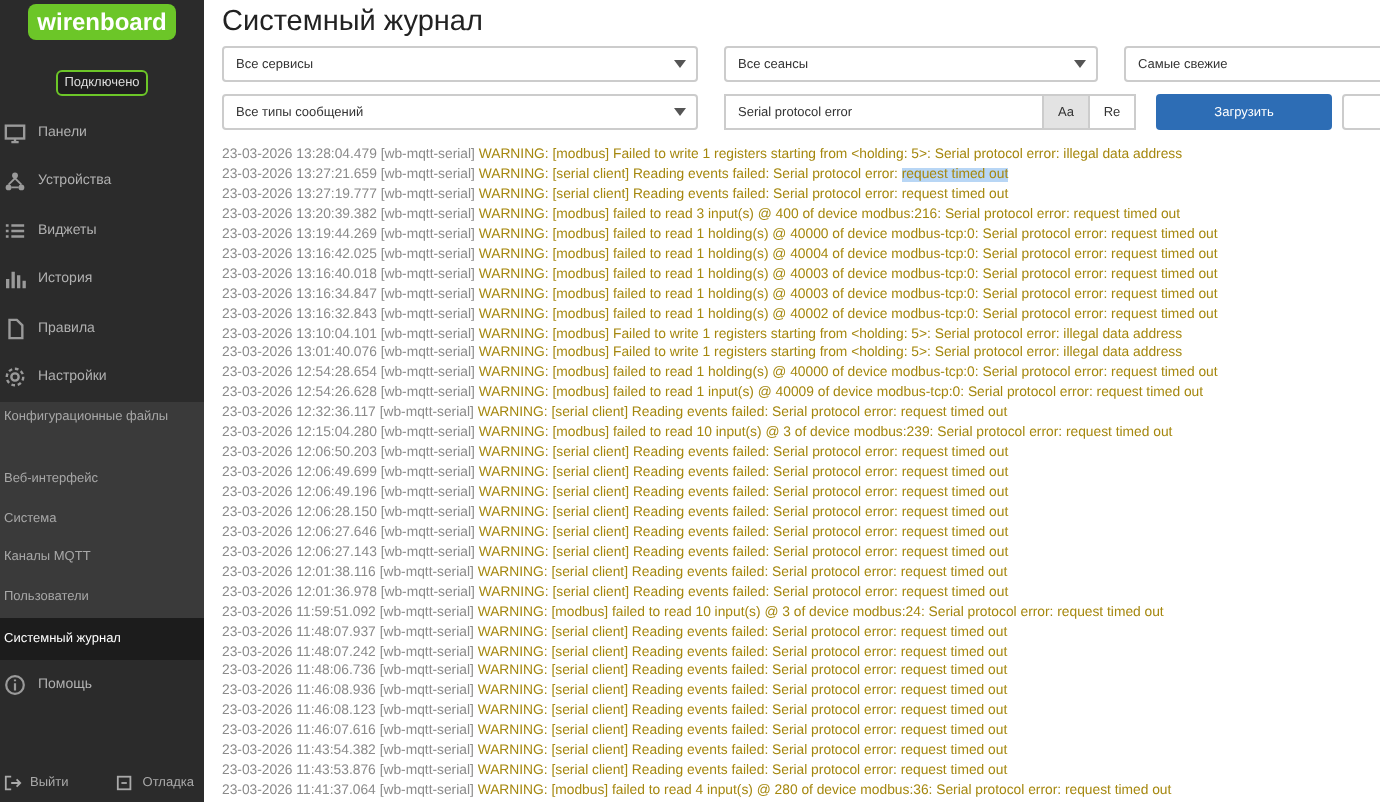 This screenshot has height=802, width=1380. What do you see at coordinates (15, 132) in the screenshot?
I see `monitor-icon` at bounding box center [15, 132].